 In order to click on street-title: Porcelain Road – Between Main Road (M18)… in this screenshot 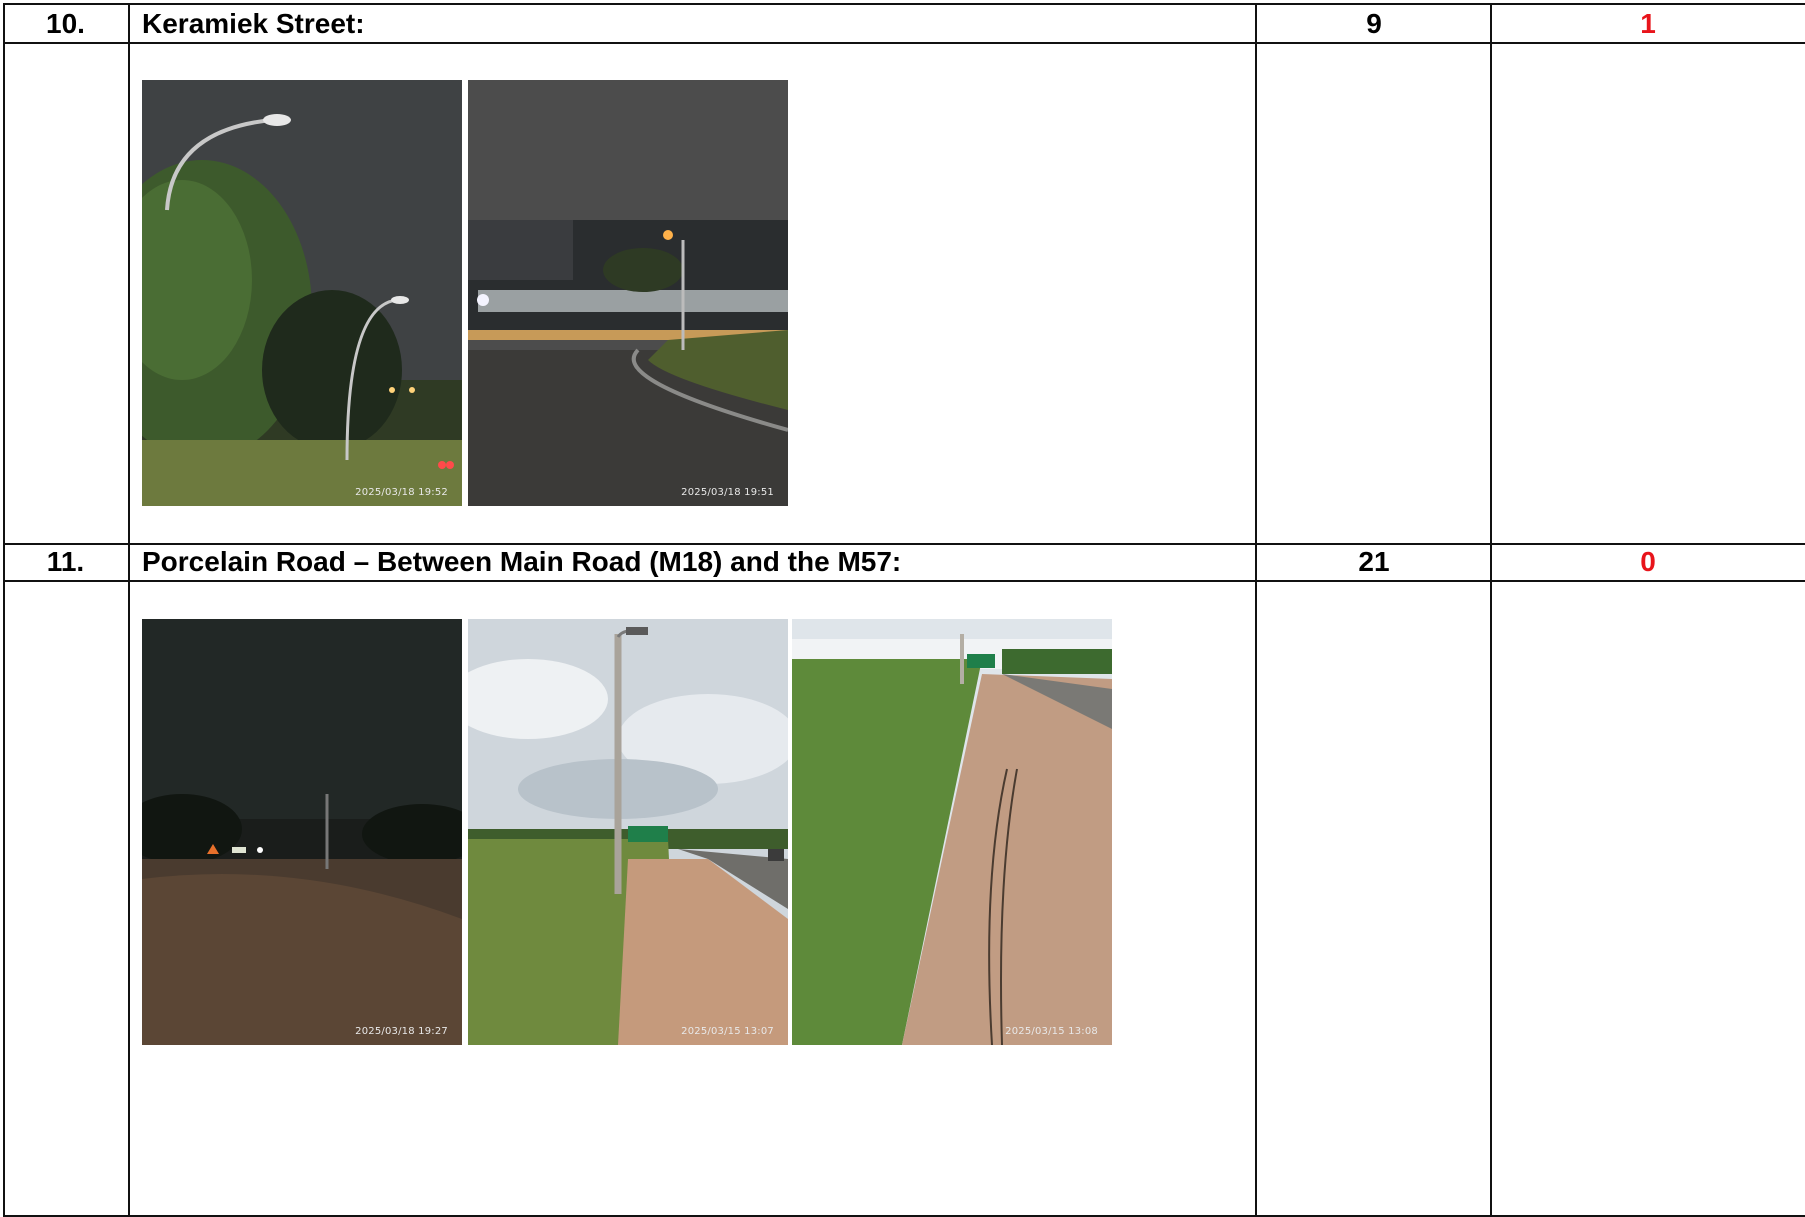, I will do `click(522, 561)`.